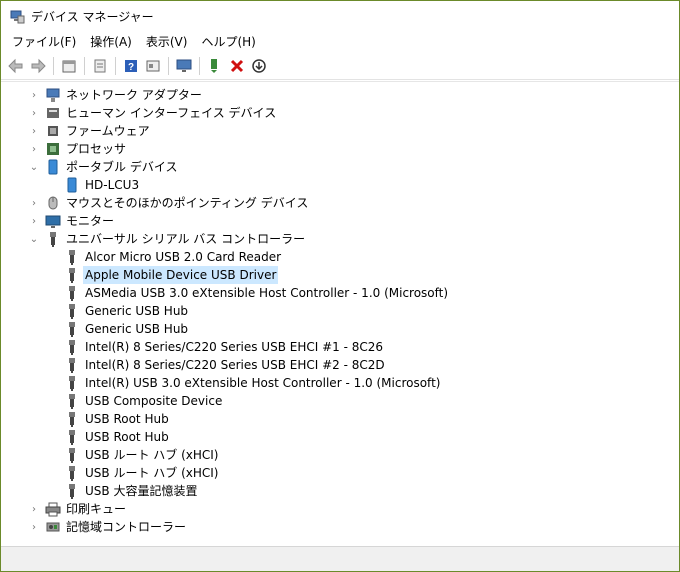  I want to click on tree-label: Alcor Micro USB 2.0 Card Reader, so click(183, 257).